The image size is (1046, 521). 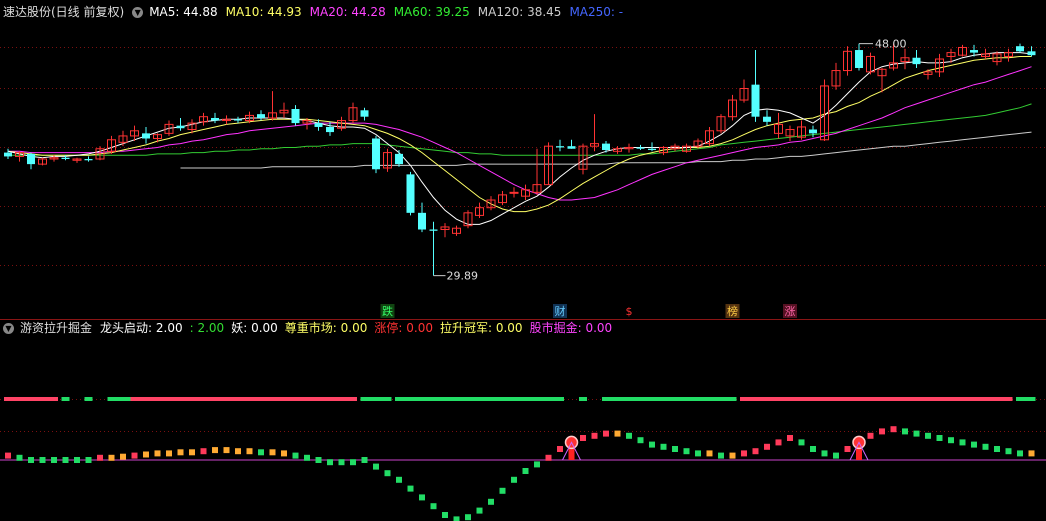 I want to click on osc-indicator-label: 涨停:, so click(x=388, y=328).